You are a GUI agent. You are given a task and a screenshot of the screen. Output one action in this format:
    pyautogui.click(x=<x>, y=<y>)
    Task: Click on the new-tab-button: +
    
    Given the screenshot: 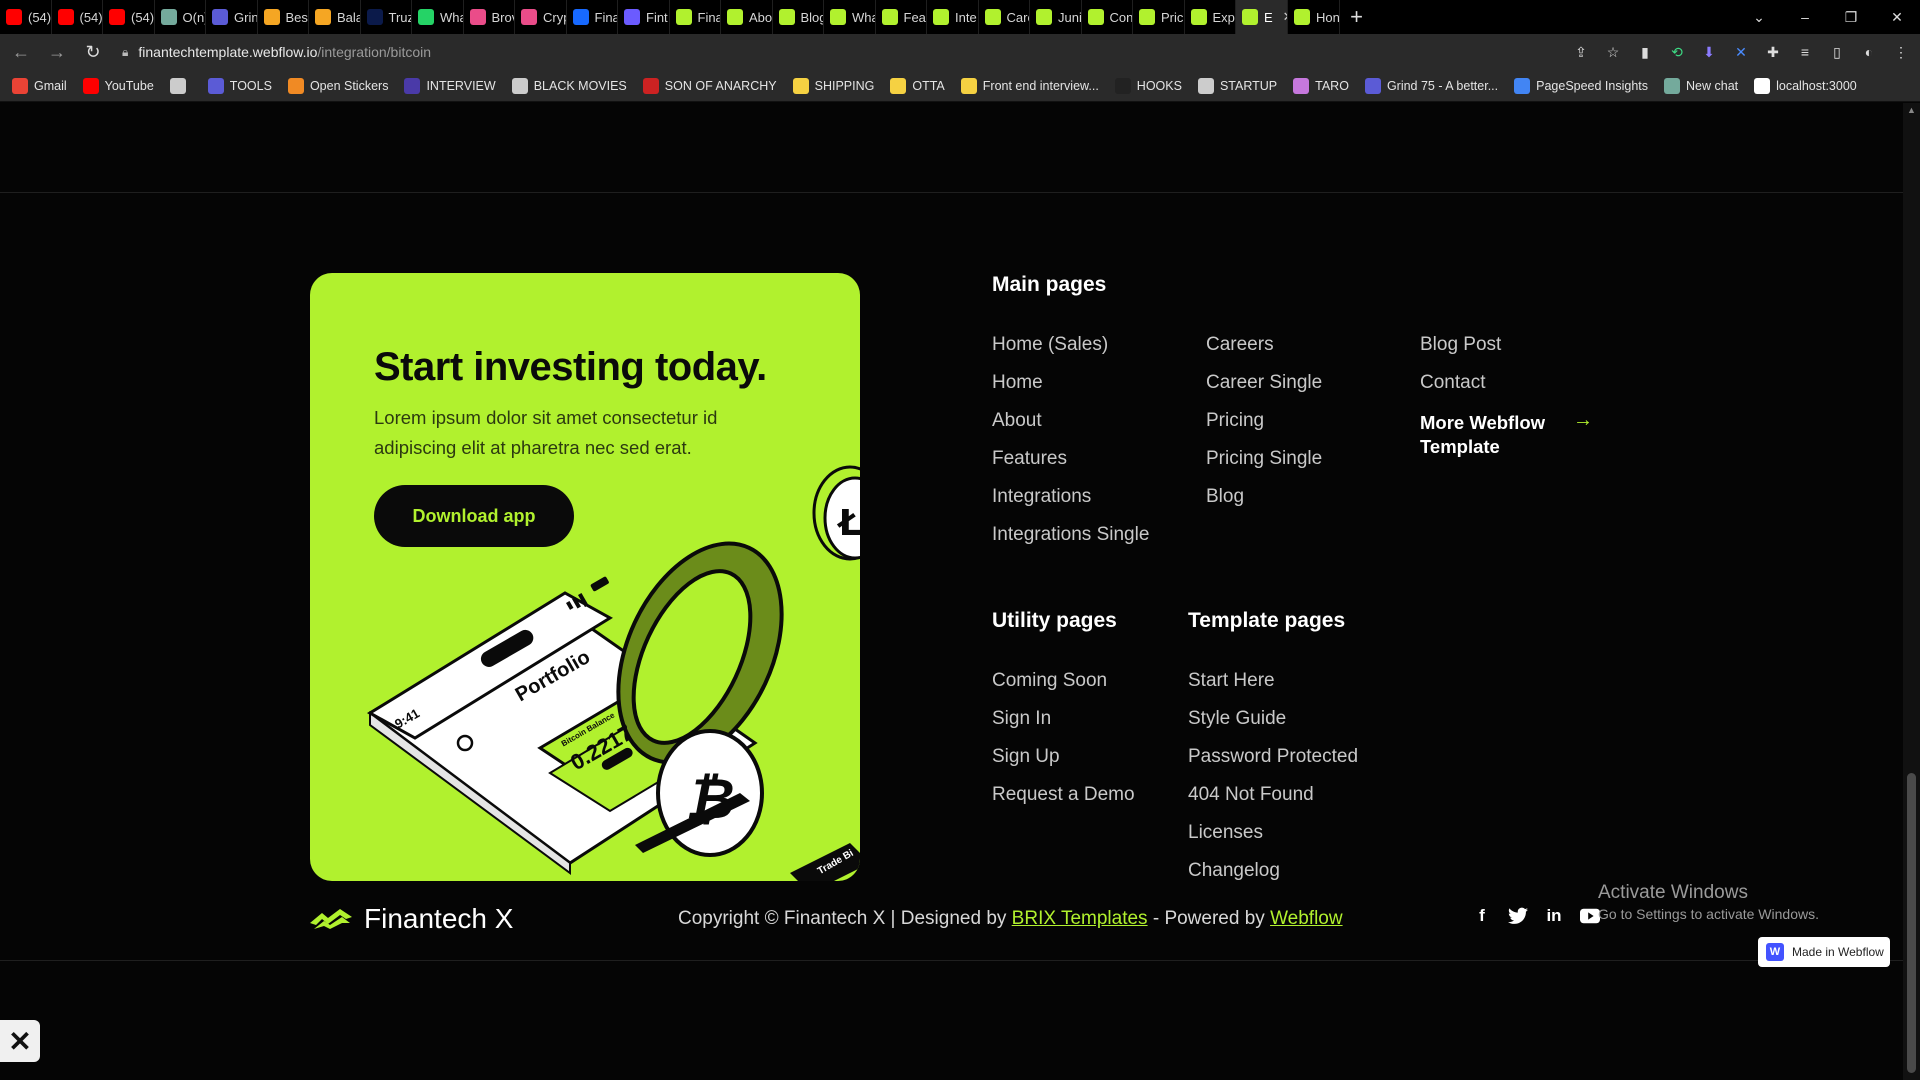 What is the action you would take?
    pyautogui.click(x=1357, y=17)
    